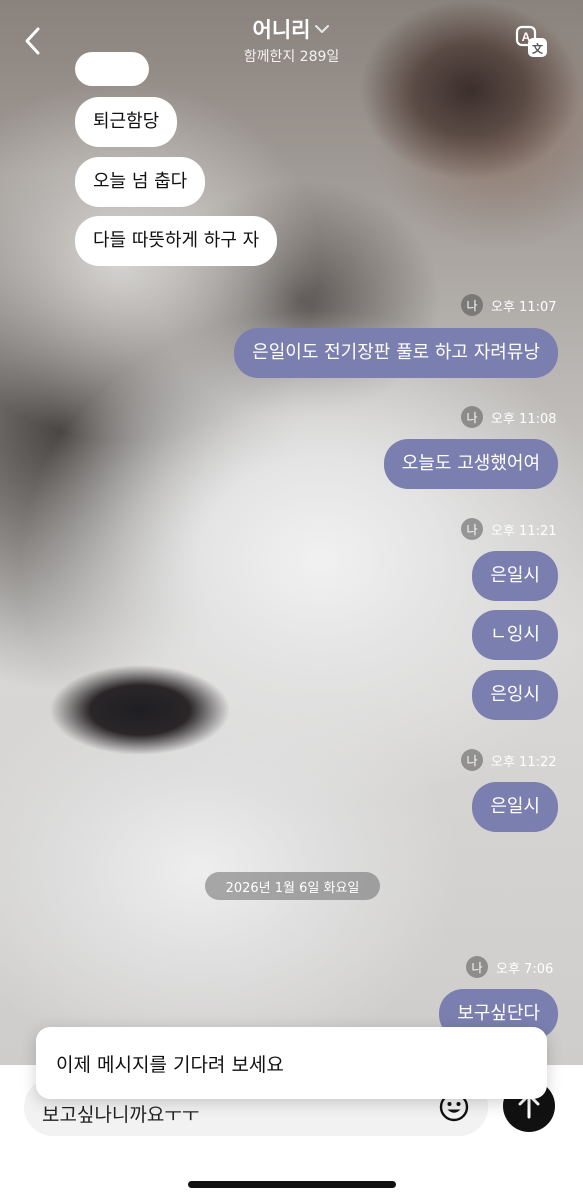  Describe the element at coordinates (524, 531) in the screenshot. I see `message-time: 오후 11:21` at that location.